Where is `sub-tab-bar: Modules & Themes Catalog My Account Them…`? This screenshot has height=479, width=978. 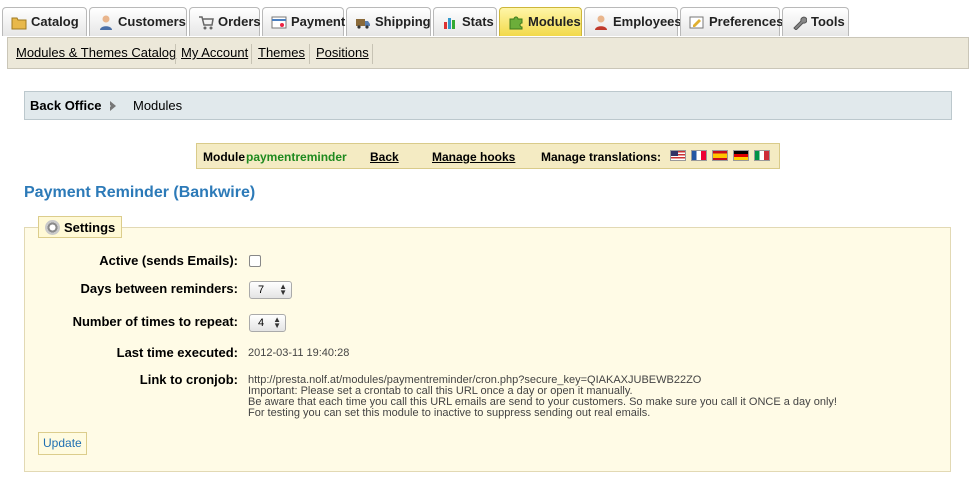 sub-tab-bar: Modules & Themes Catalog My Account Them… is located at coordinates (488, 53).